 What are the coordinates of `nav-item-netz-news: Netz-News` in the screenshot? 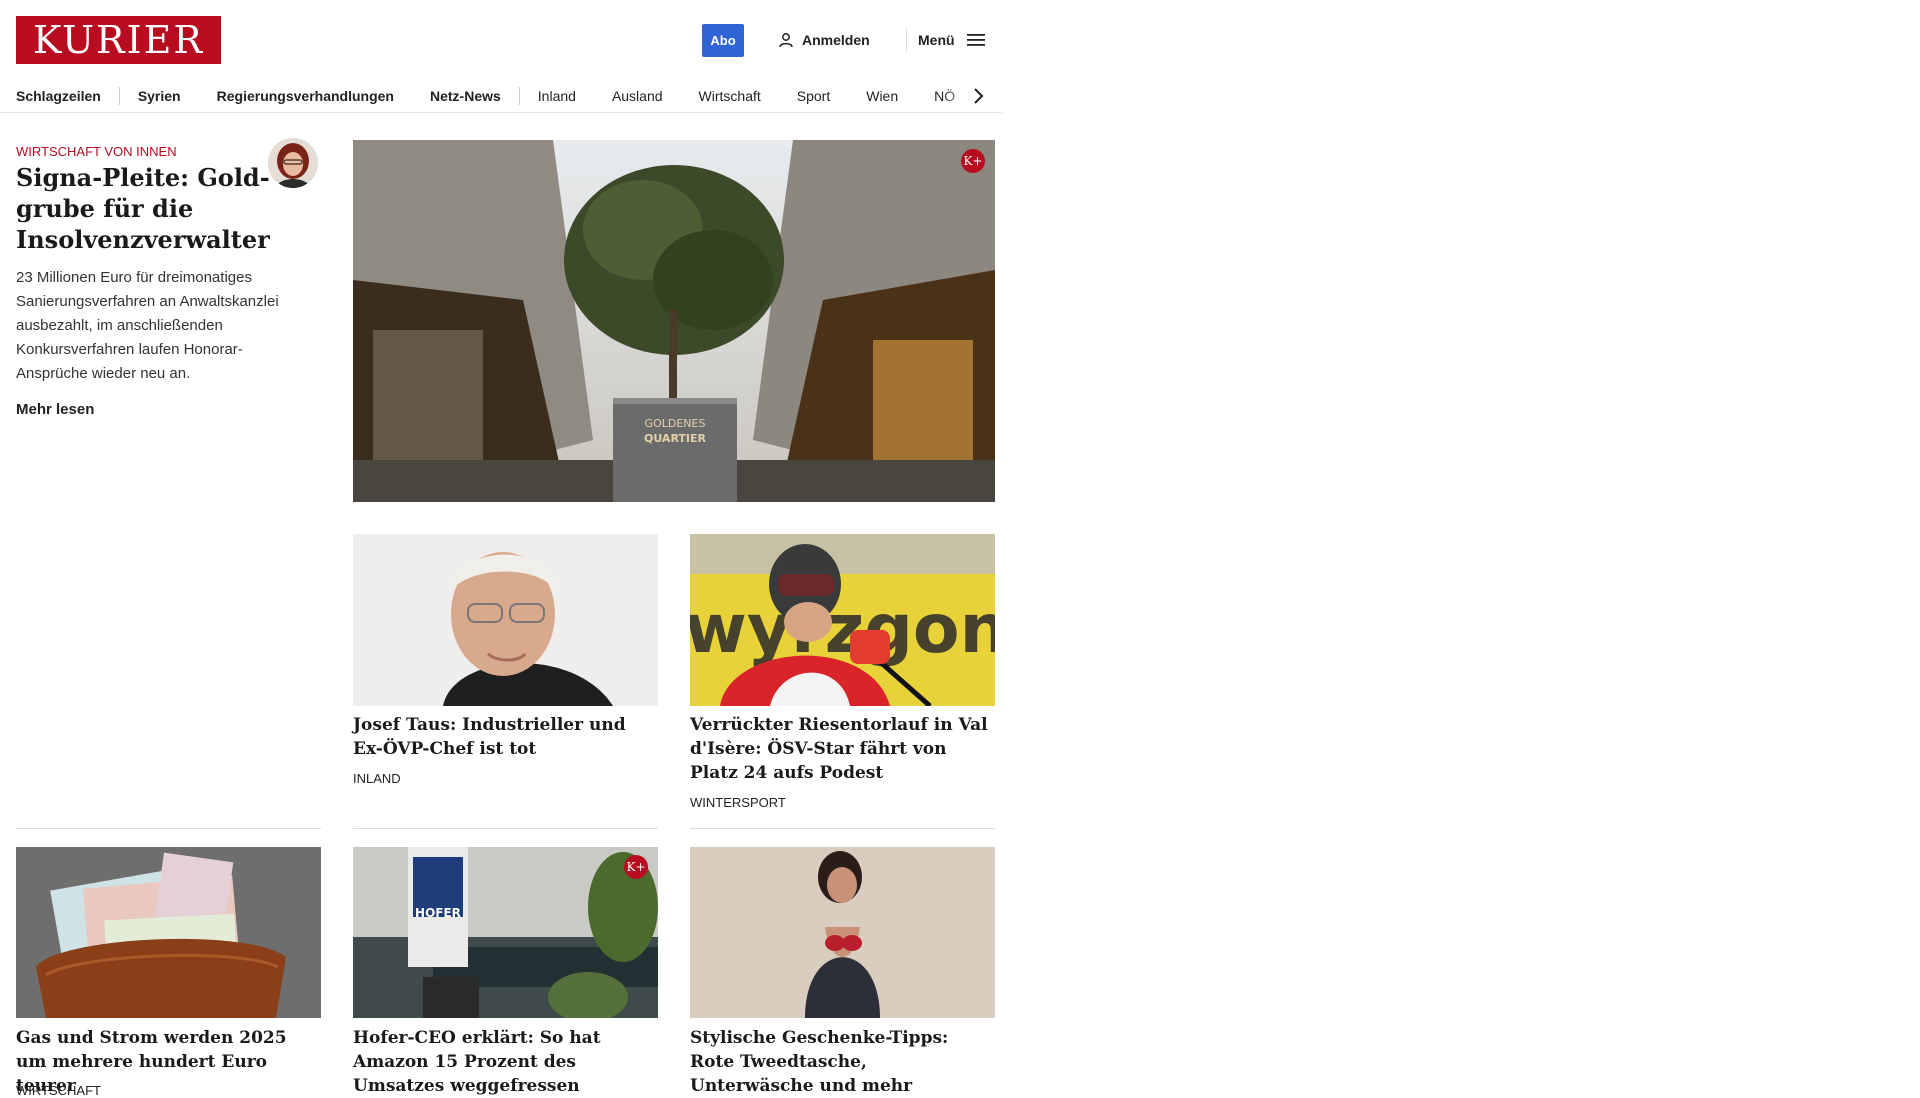 It's located at (465, 96).